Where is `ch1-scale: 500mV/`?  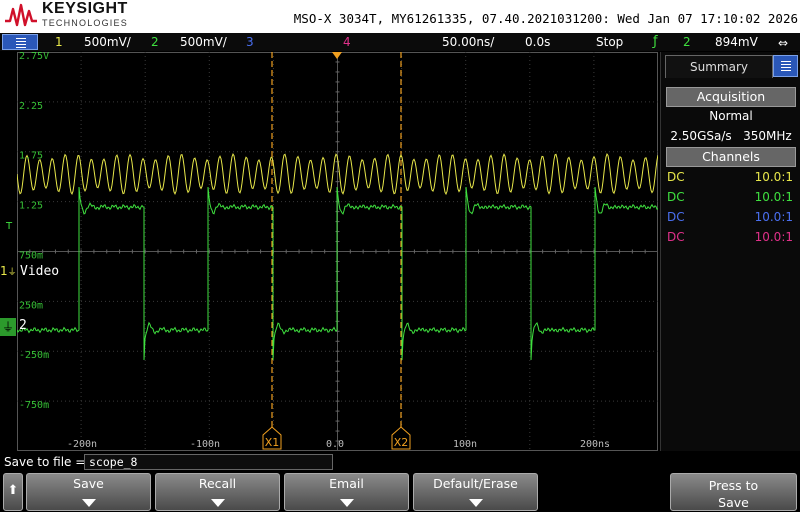
ch1-scale: 500mV/ is located at coordinates (107, 42).